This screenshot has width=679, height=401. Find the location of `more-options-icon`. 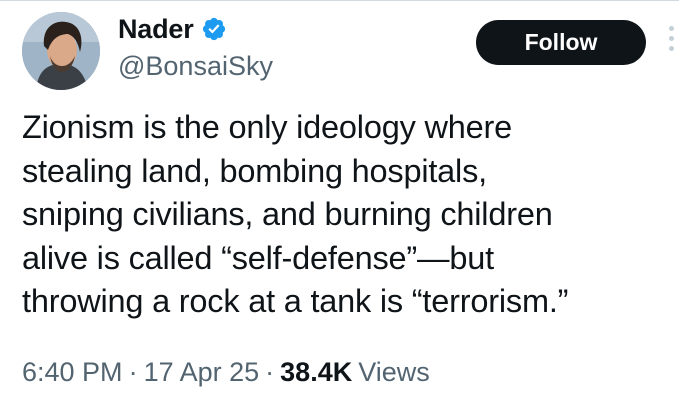

more-options-icon is located at coordinates (671, 46).